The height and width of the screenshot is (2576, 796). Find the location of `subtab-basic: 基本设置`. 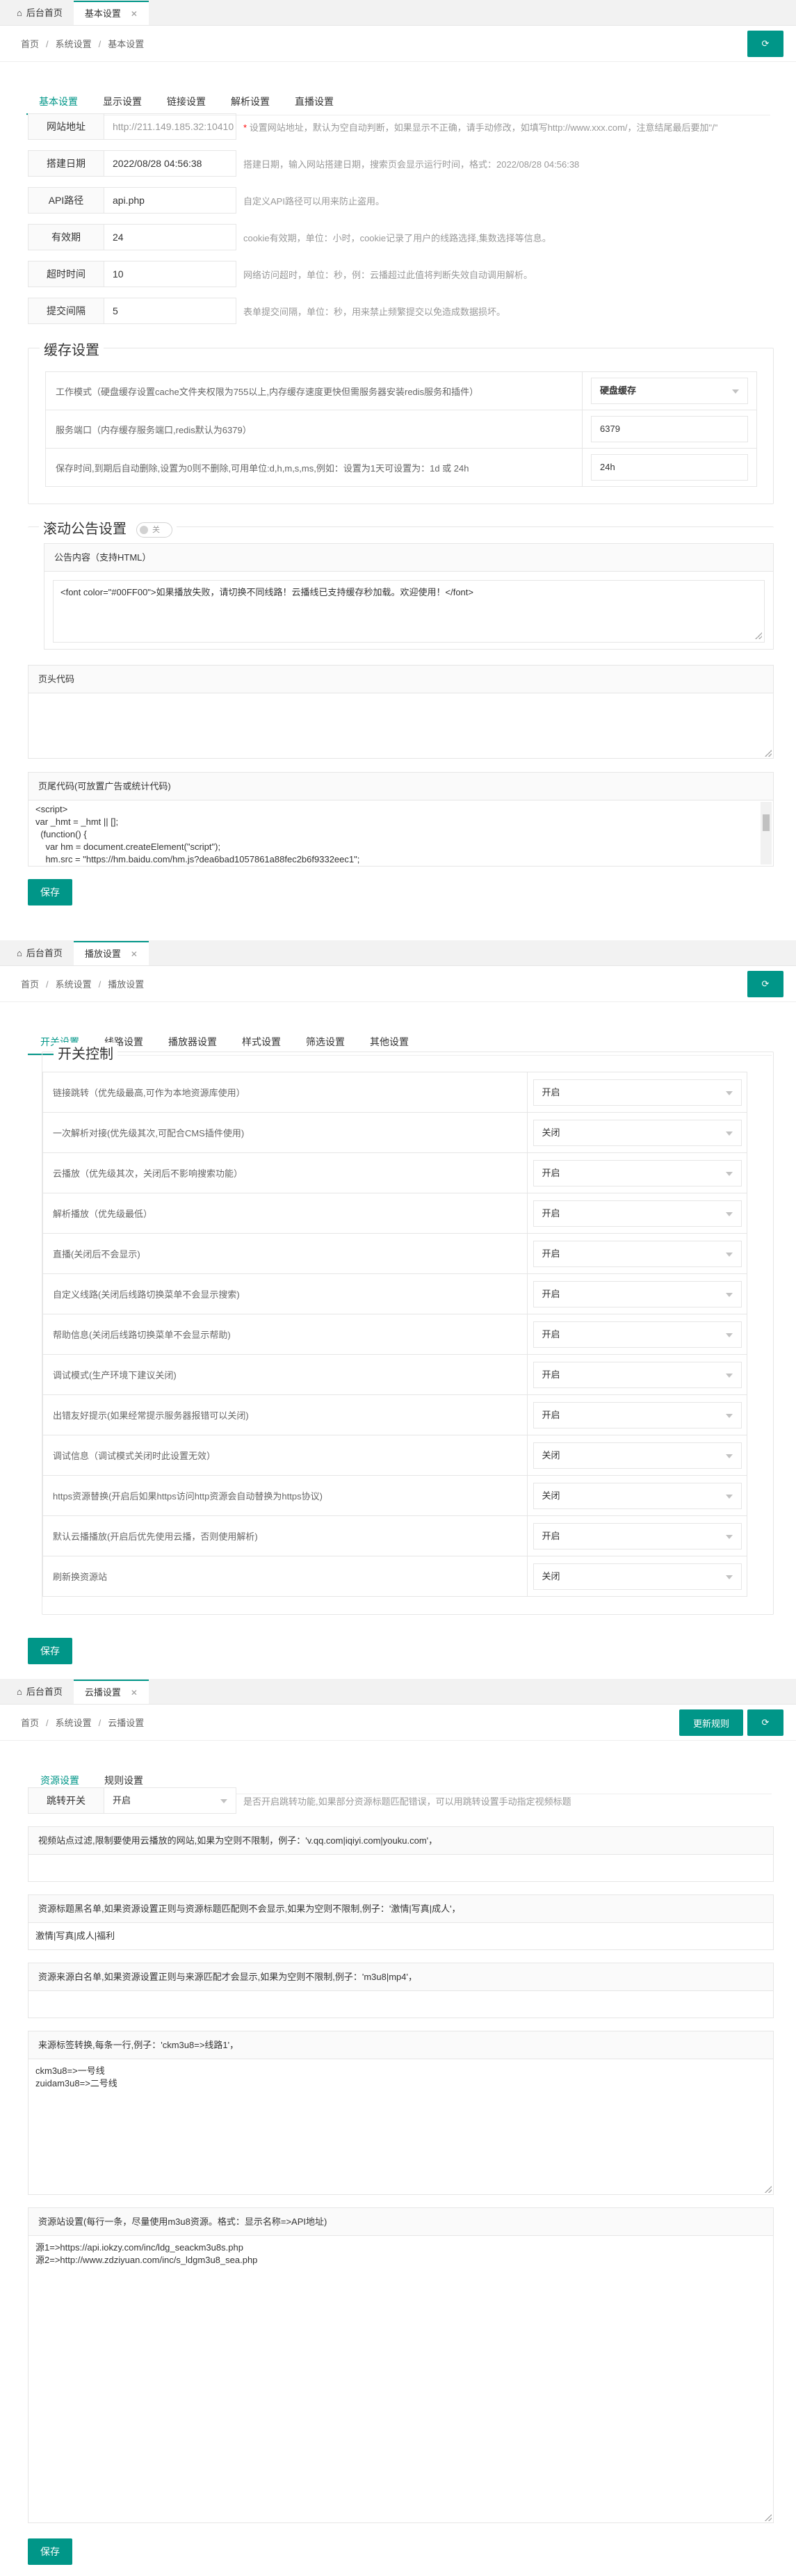

subtab-basic: 基本设置 is located at coordinates (58, 102).